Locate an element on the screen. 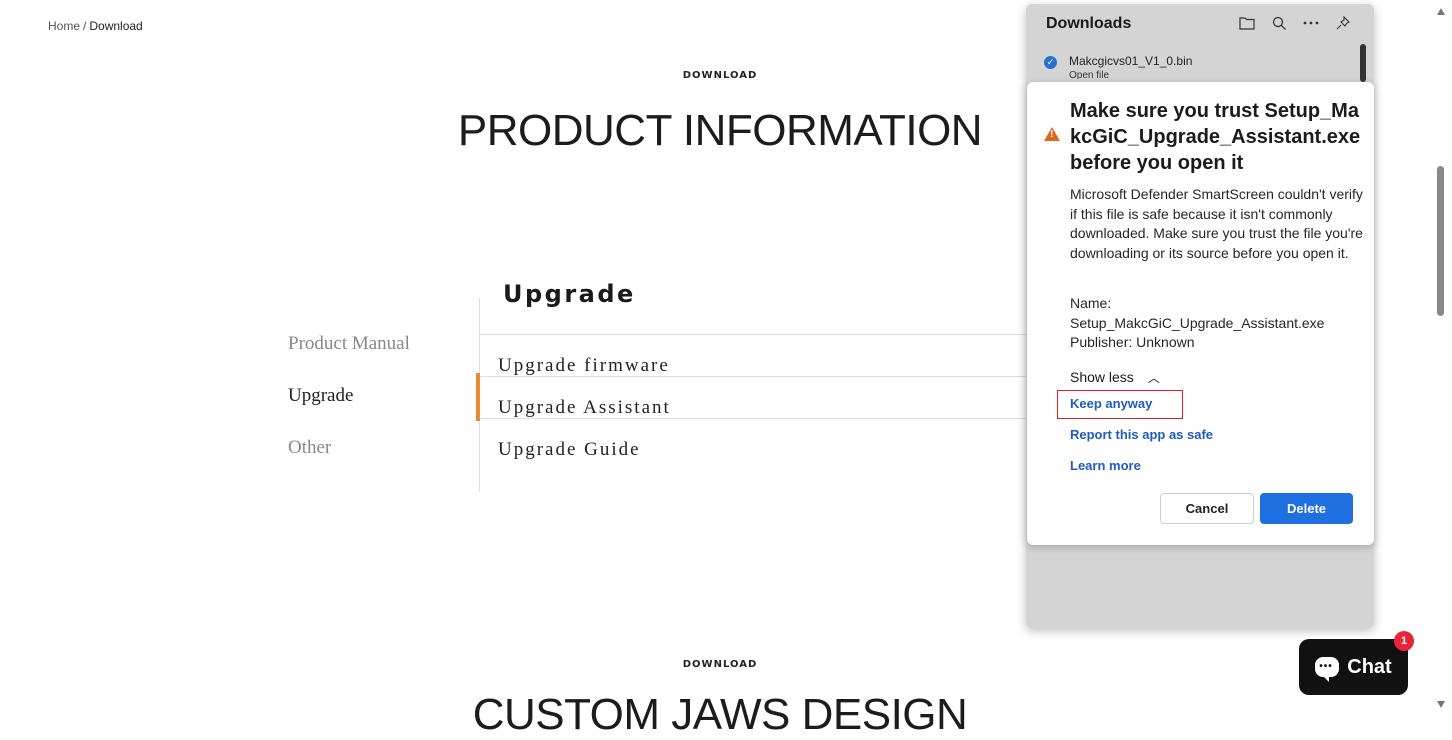 This screenshot has height=740, width=1452. cancel-button: Cancel is located at coordinates (1207, 508).